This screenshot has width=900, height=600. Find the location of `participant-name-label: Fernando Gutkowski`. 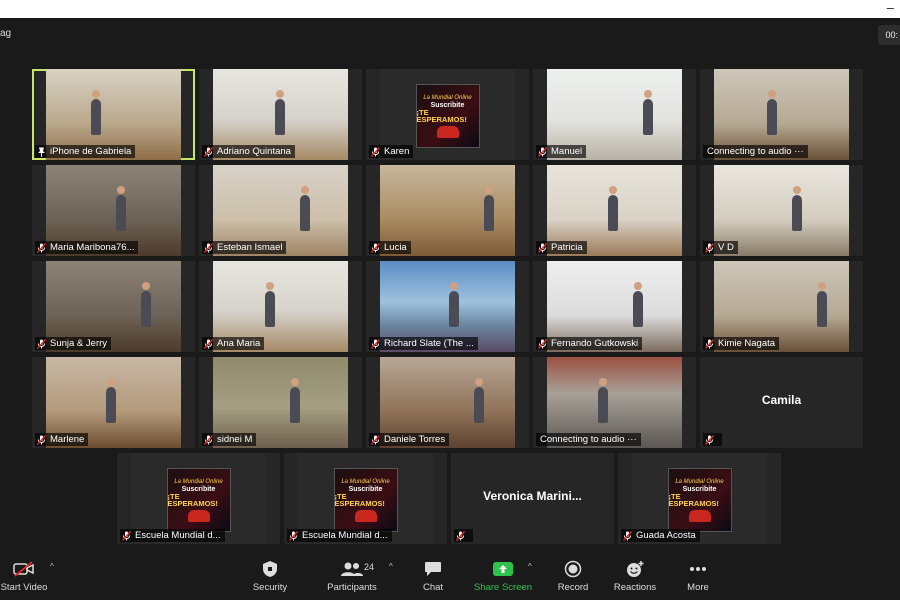

participant-name-label: Fernando Gutkowski is located at coordinates (589, 343).